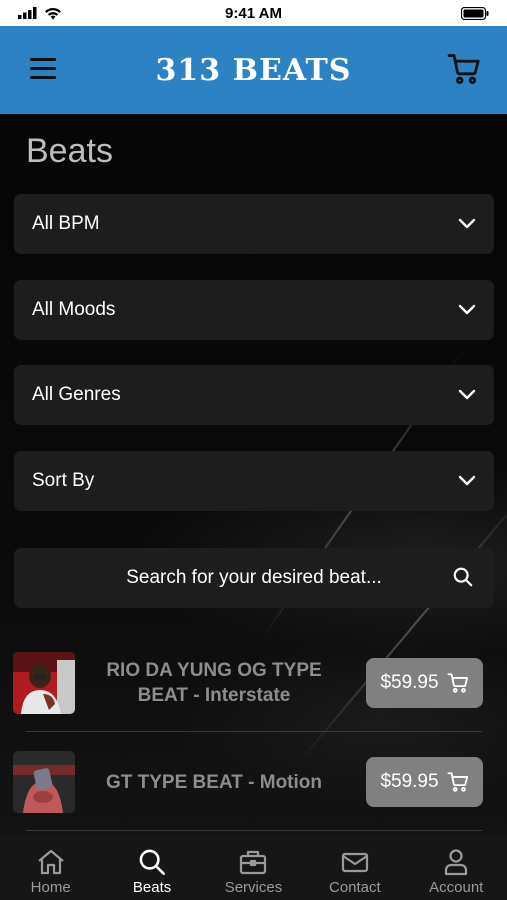  I want to click on cellular-signal-icon, so click(27, 13).